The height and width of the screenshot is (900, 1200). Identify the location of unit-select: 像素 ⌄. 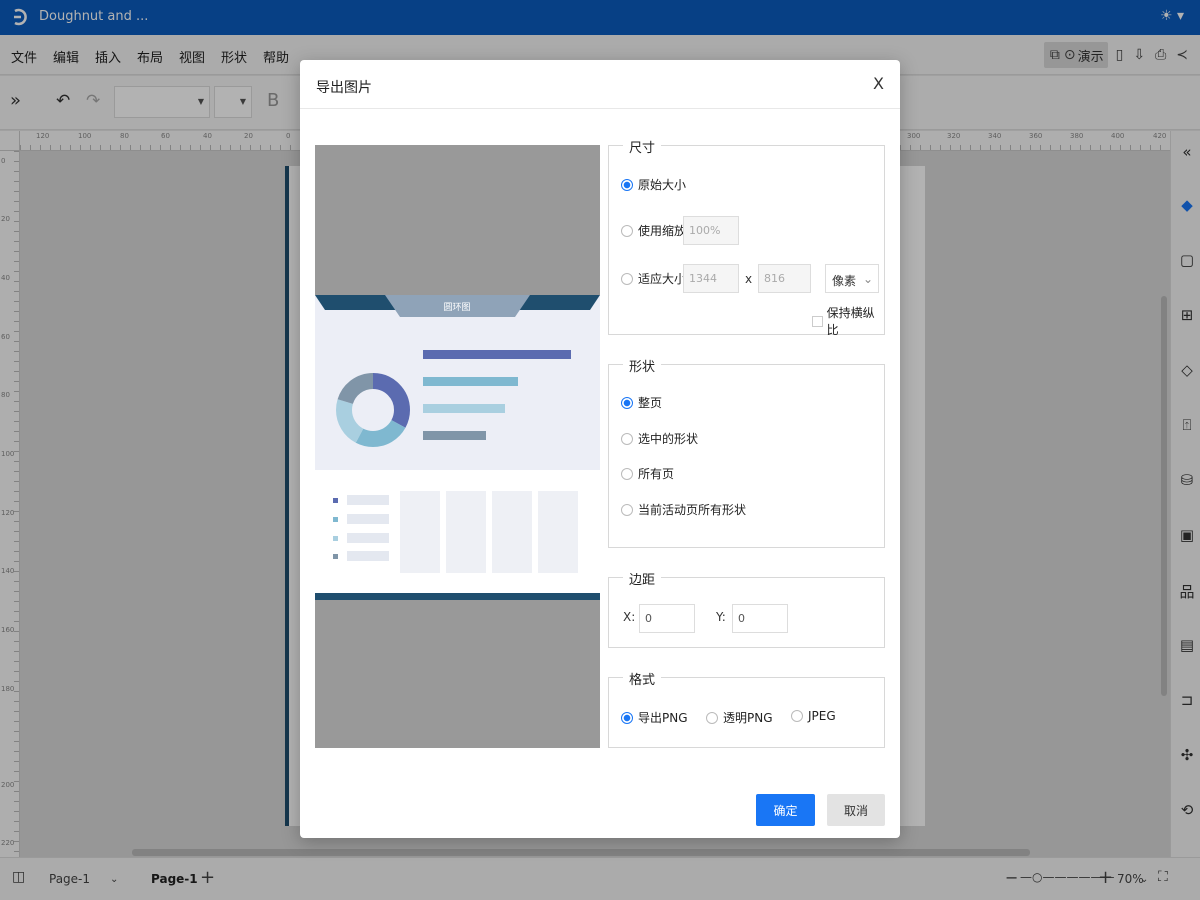
(852, 278).